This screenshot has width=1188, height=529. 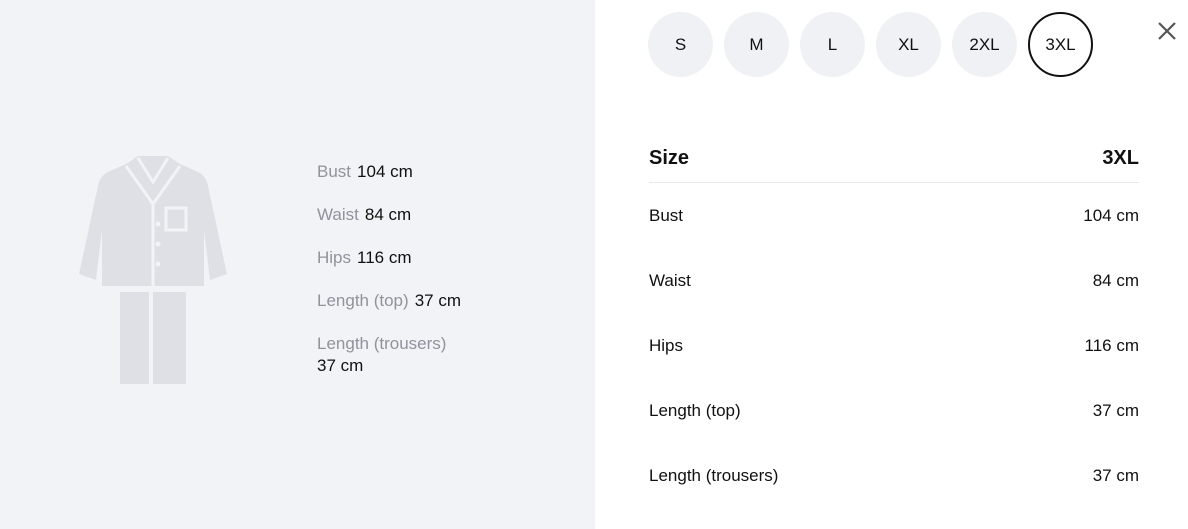 I want to click on row-value: 116 cm, so click(x=1112, y=345).